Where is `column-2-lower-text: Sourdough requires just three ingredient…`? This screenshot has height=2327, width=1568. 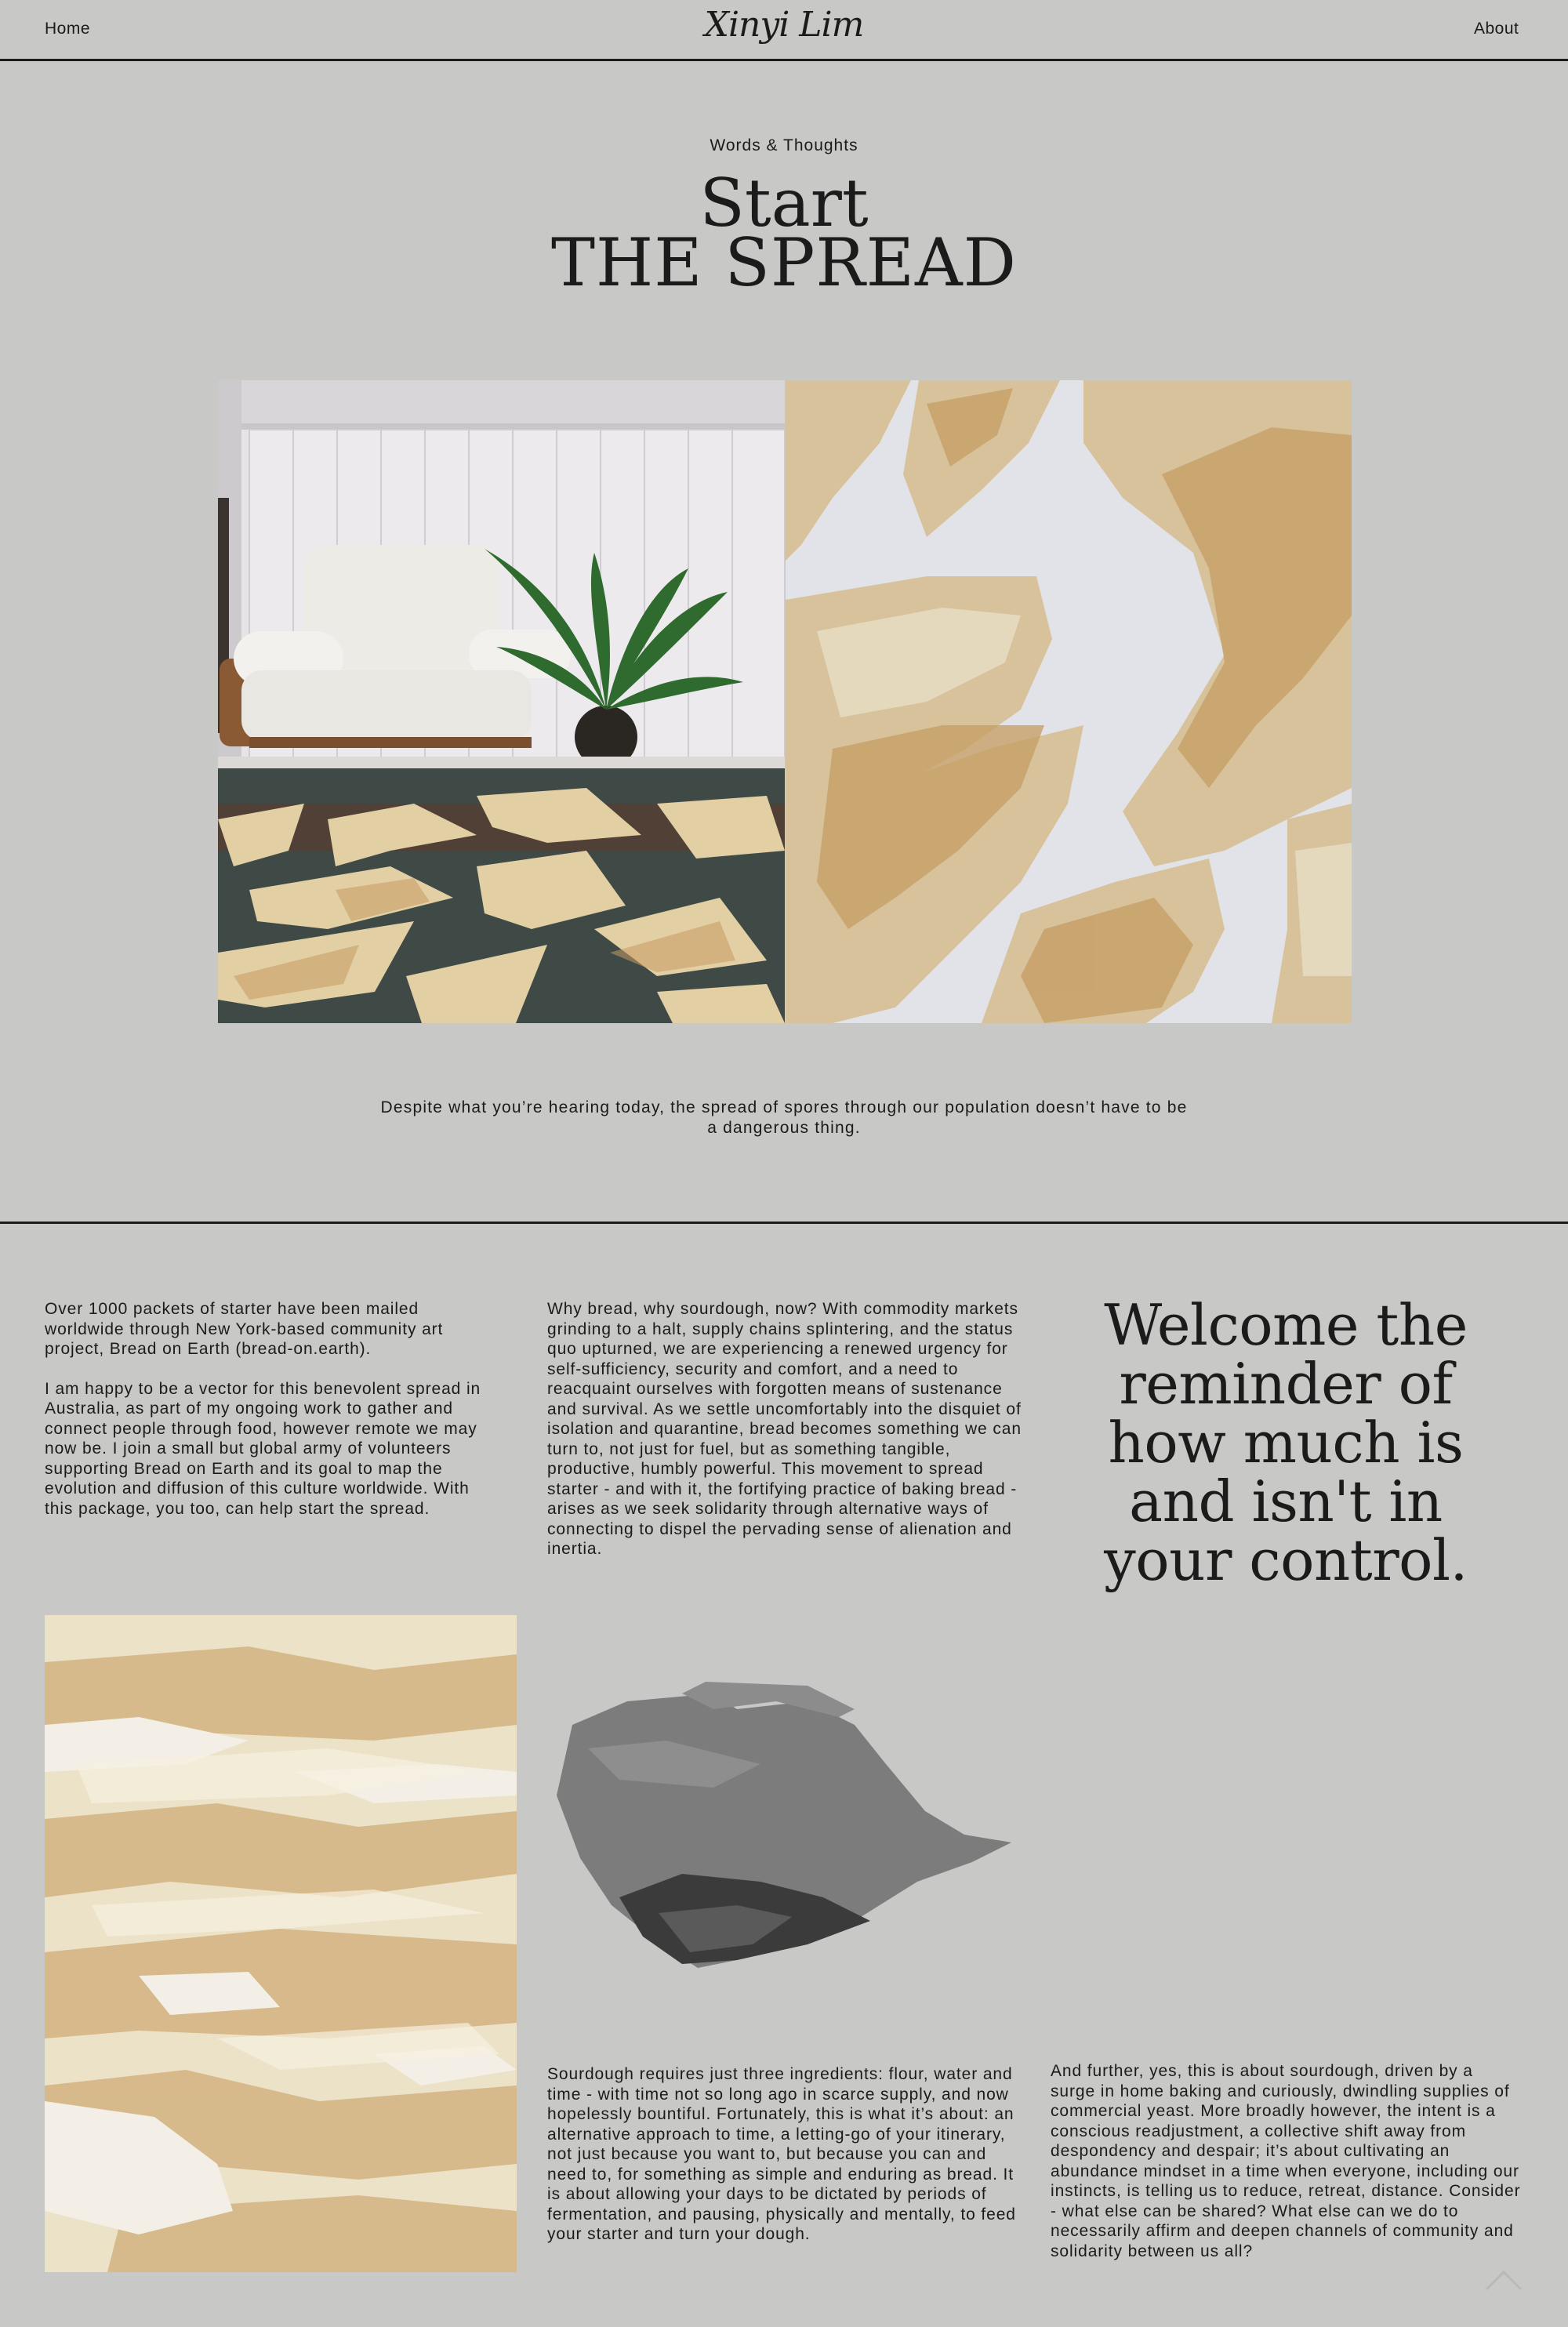 column-2-lower-text: Sourdough requires just three ingredient… is located at coordinates (784, 2164).